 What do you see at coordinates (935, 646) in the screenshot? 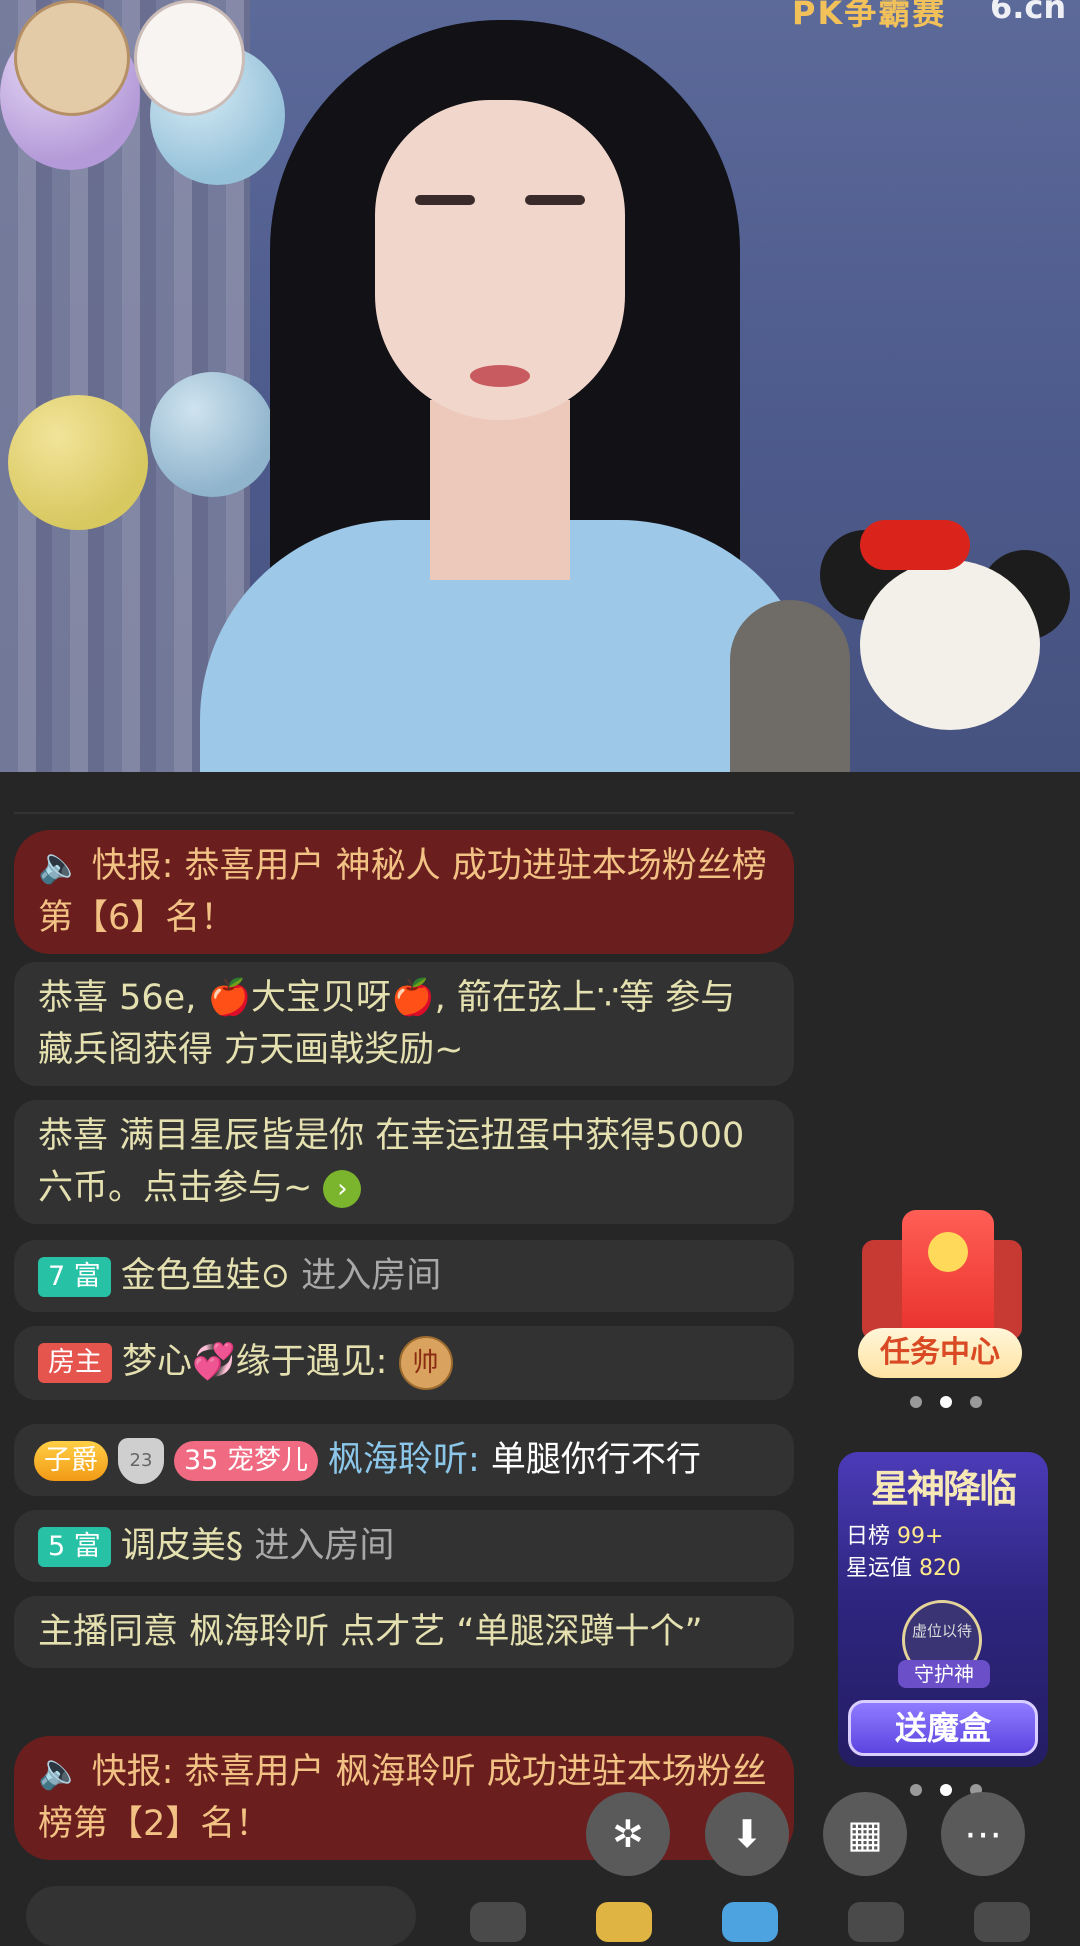
I see `mouse-plush` at bounding box center [935, 646].